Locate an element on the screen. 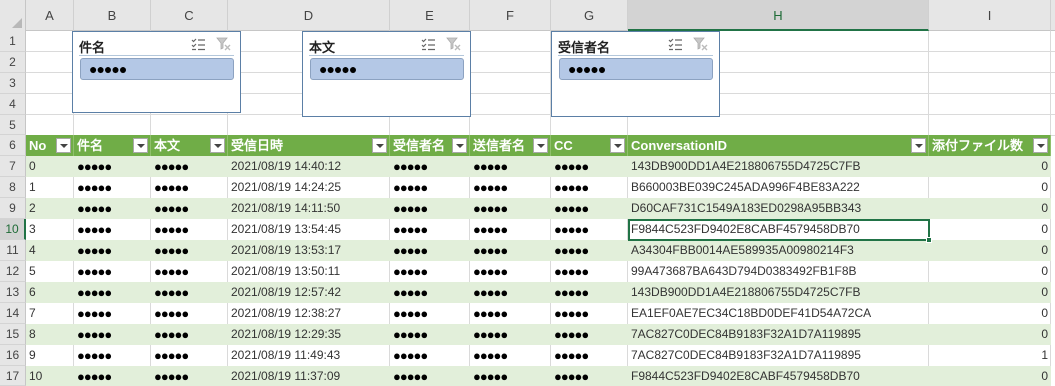 The image size is (1055, 386). column-header-i: I is located at coordinates (990, 15).